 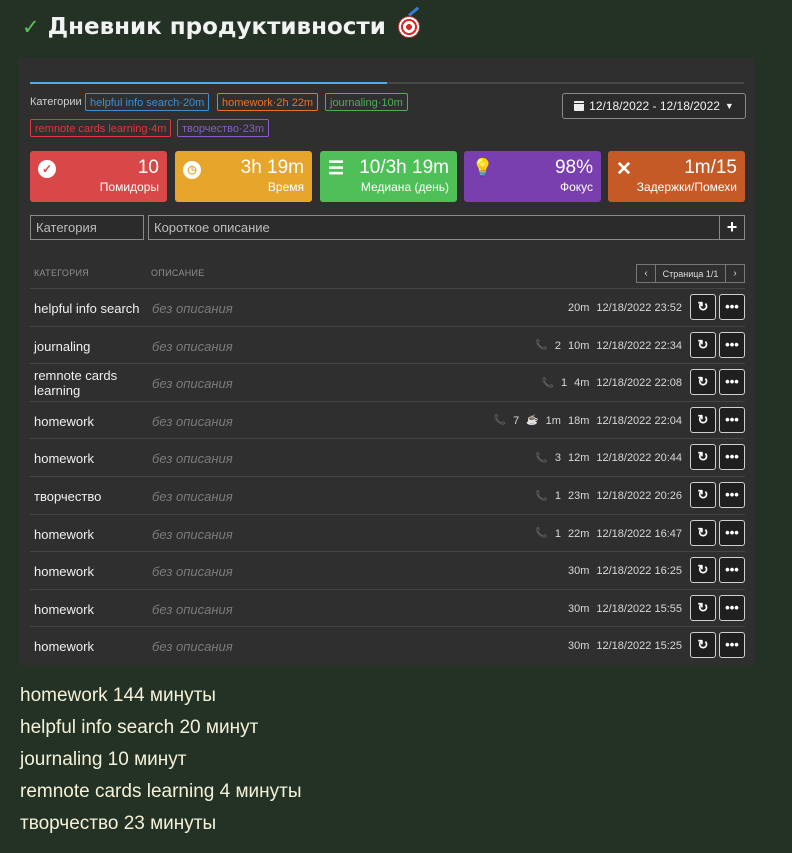 What do you see at coordinates (578, 646) in the screenshot?
I see `row-duration: 30m` at bounding box center [578, 646].